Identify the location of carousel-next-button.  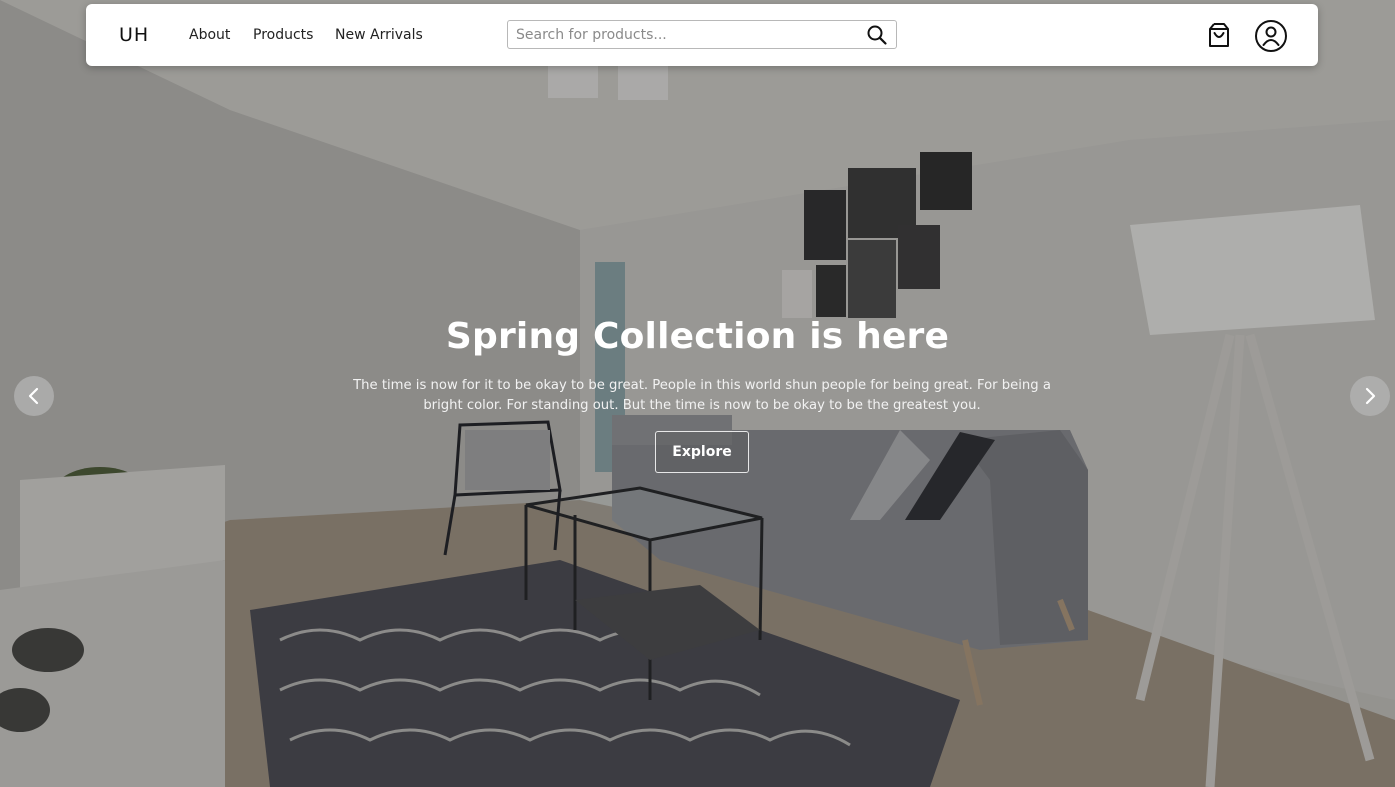
(1370, 396).